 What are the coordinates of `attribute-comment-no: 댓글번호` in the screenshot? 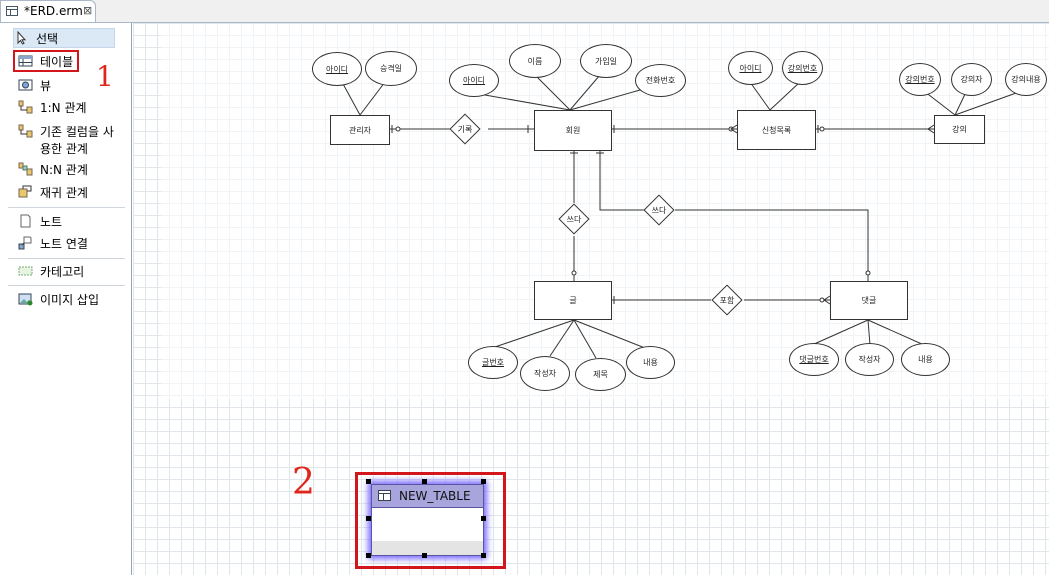 It's located at (814, 359).